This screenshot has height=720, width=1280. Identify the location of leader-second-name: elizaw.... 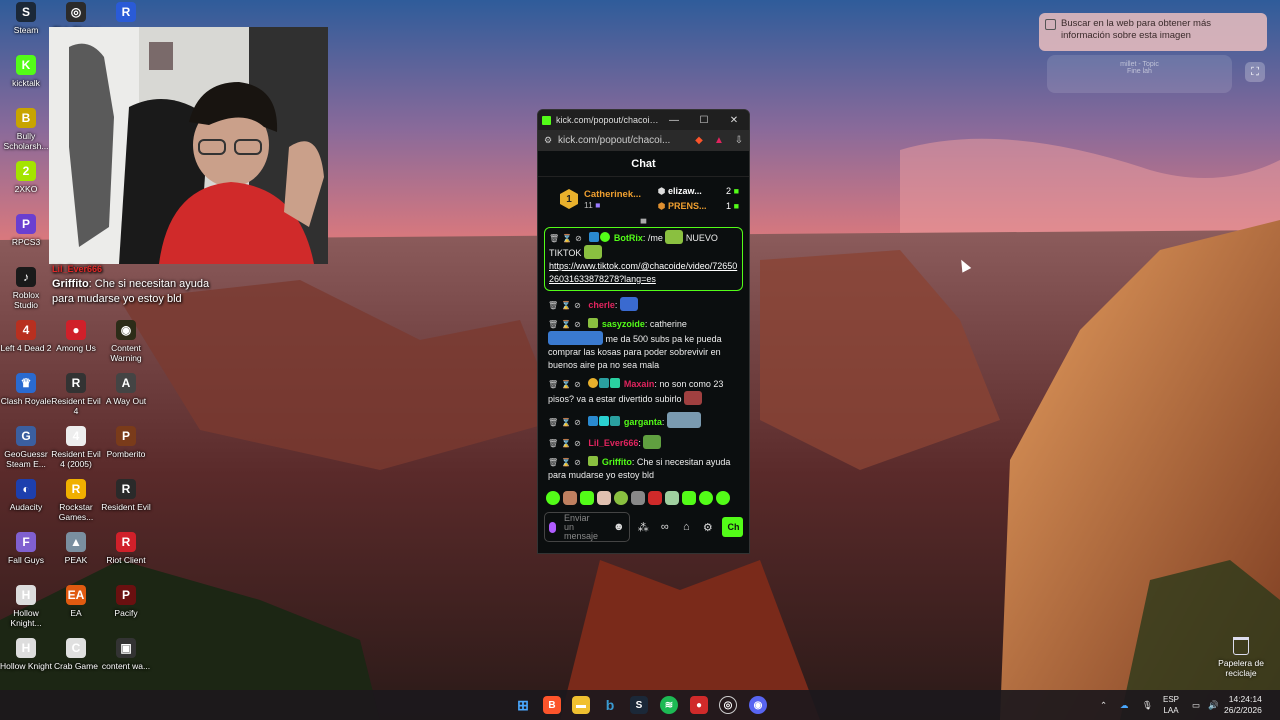
(697, 191).